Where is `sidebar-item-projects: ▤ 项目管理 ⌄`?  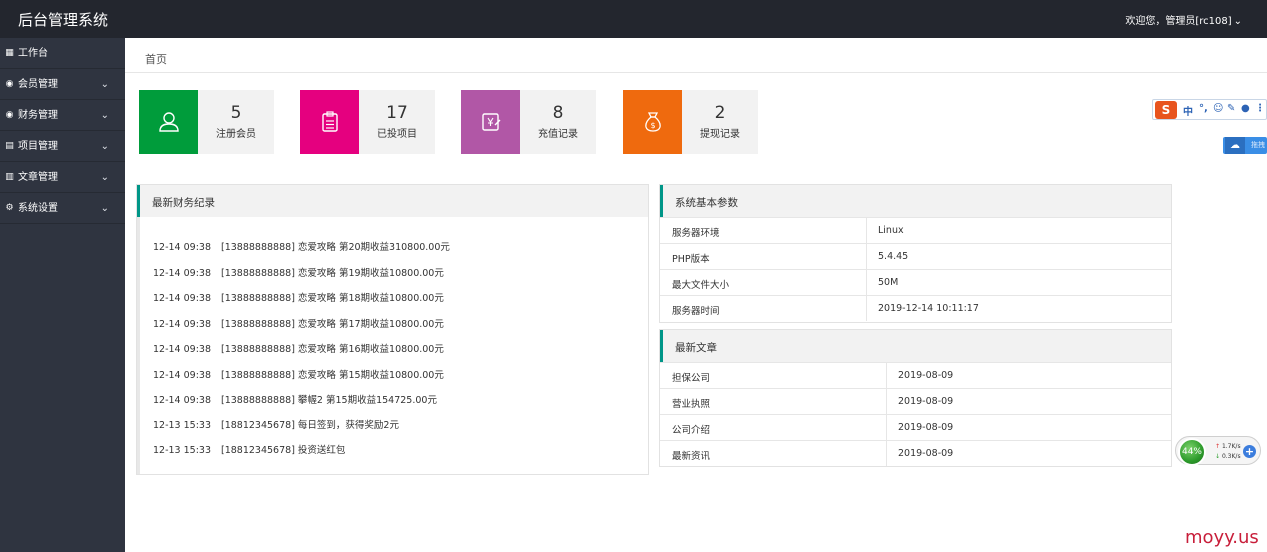
sidebar-item-projects: ▤ 项目管理 ⌄ is located at coordinates (62, 146).